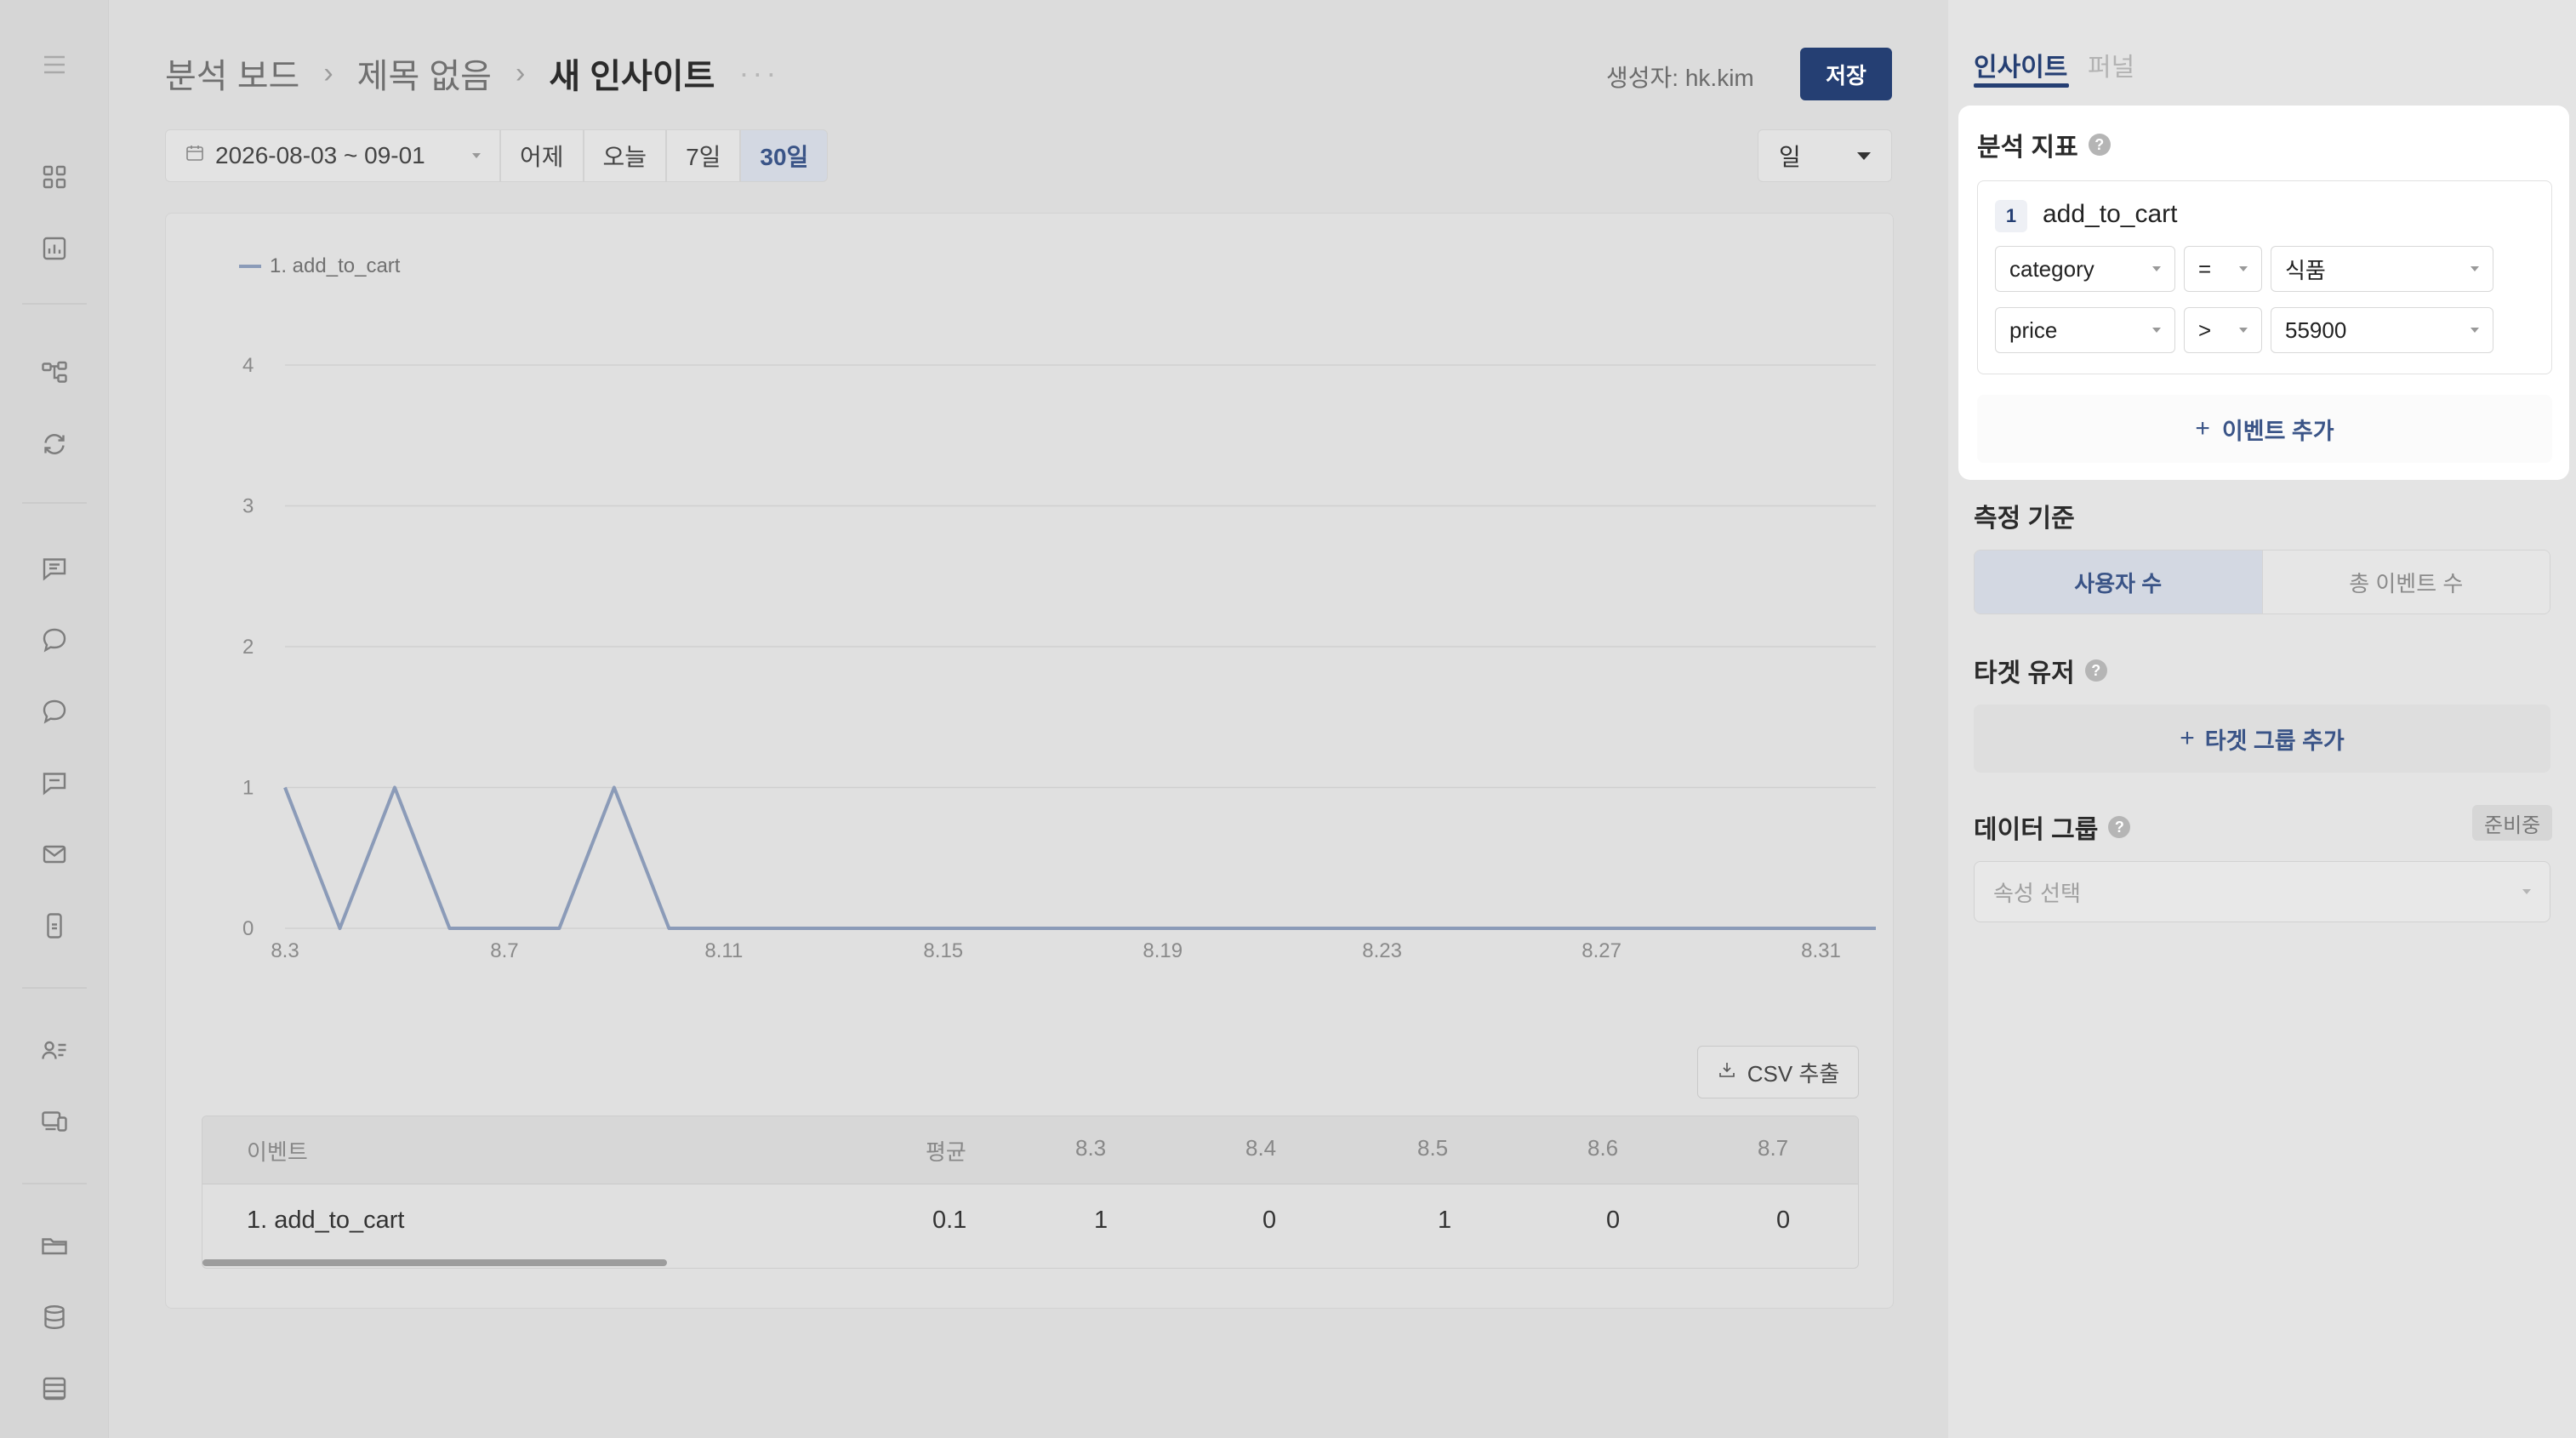 The width and height of the screenshot is (2576, 1438). I want to click on target-title-text: 타겟 유저, so click(2024, 673).